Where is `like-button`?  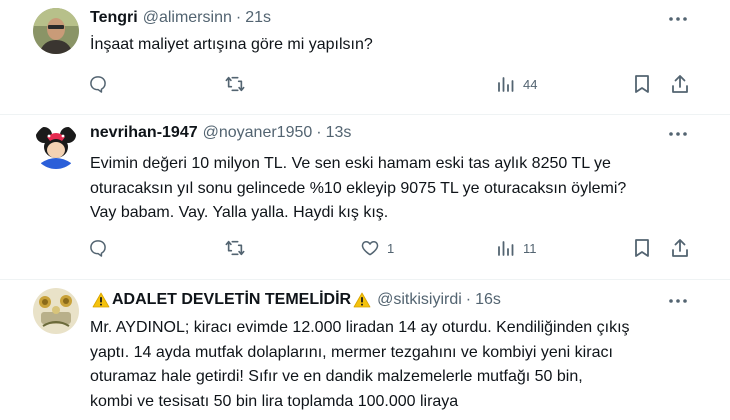 like-button is located at coordinates (363, 84).